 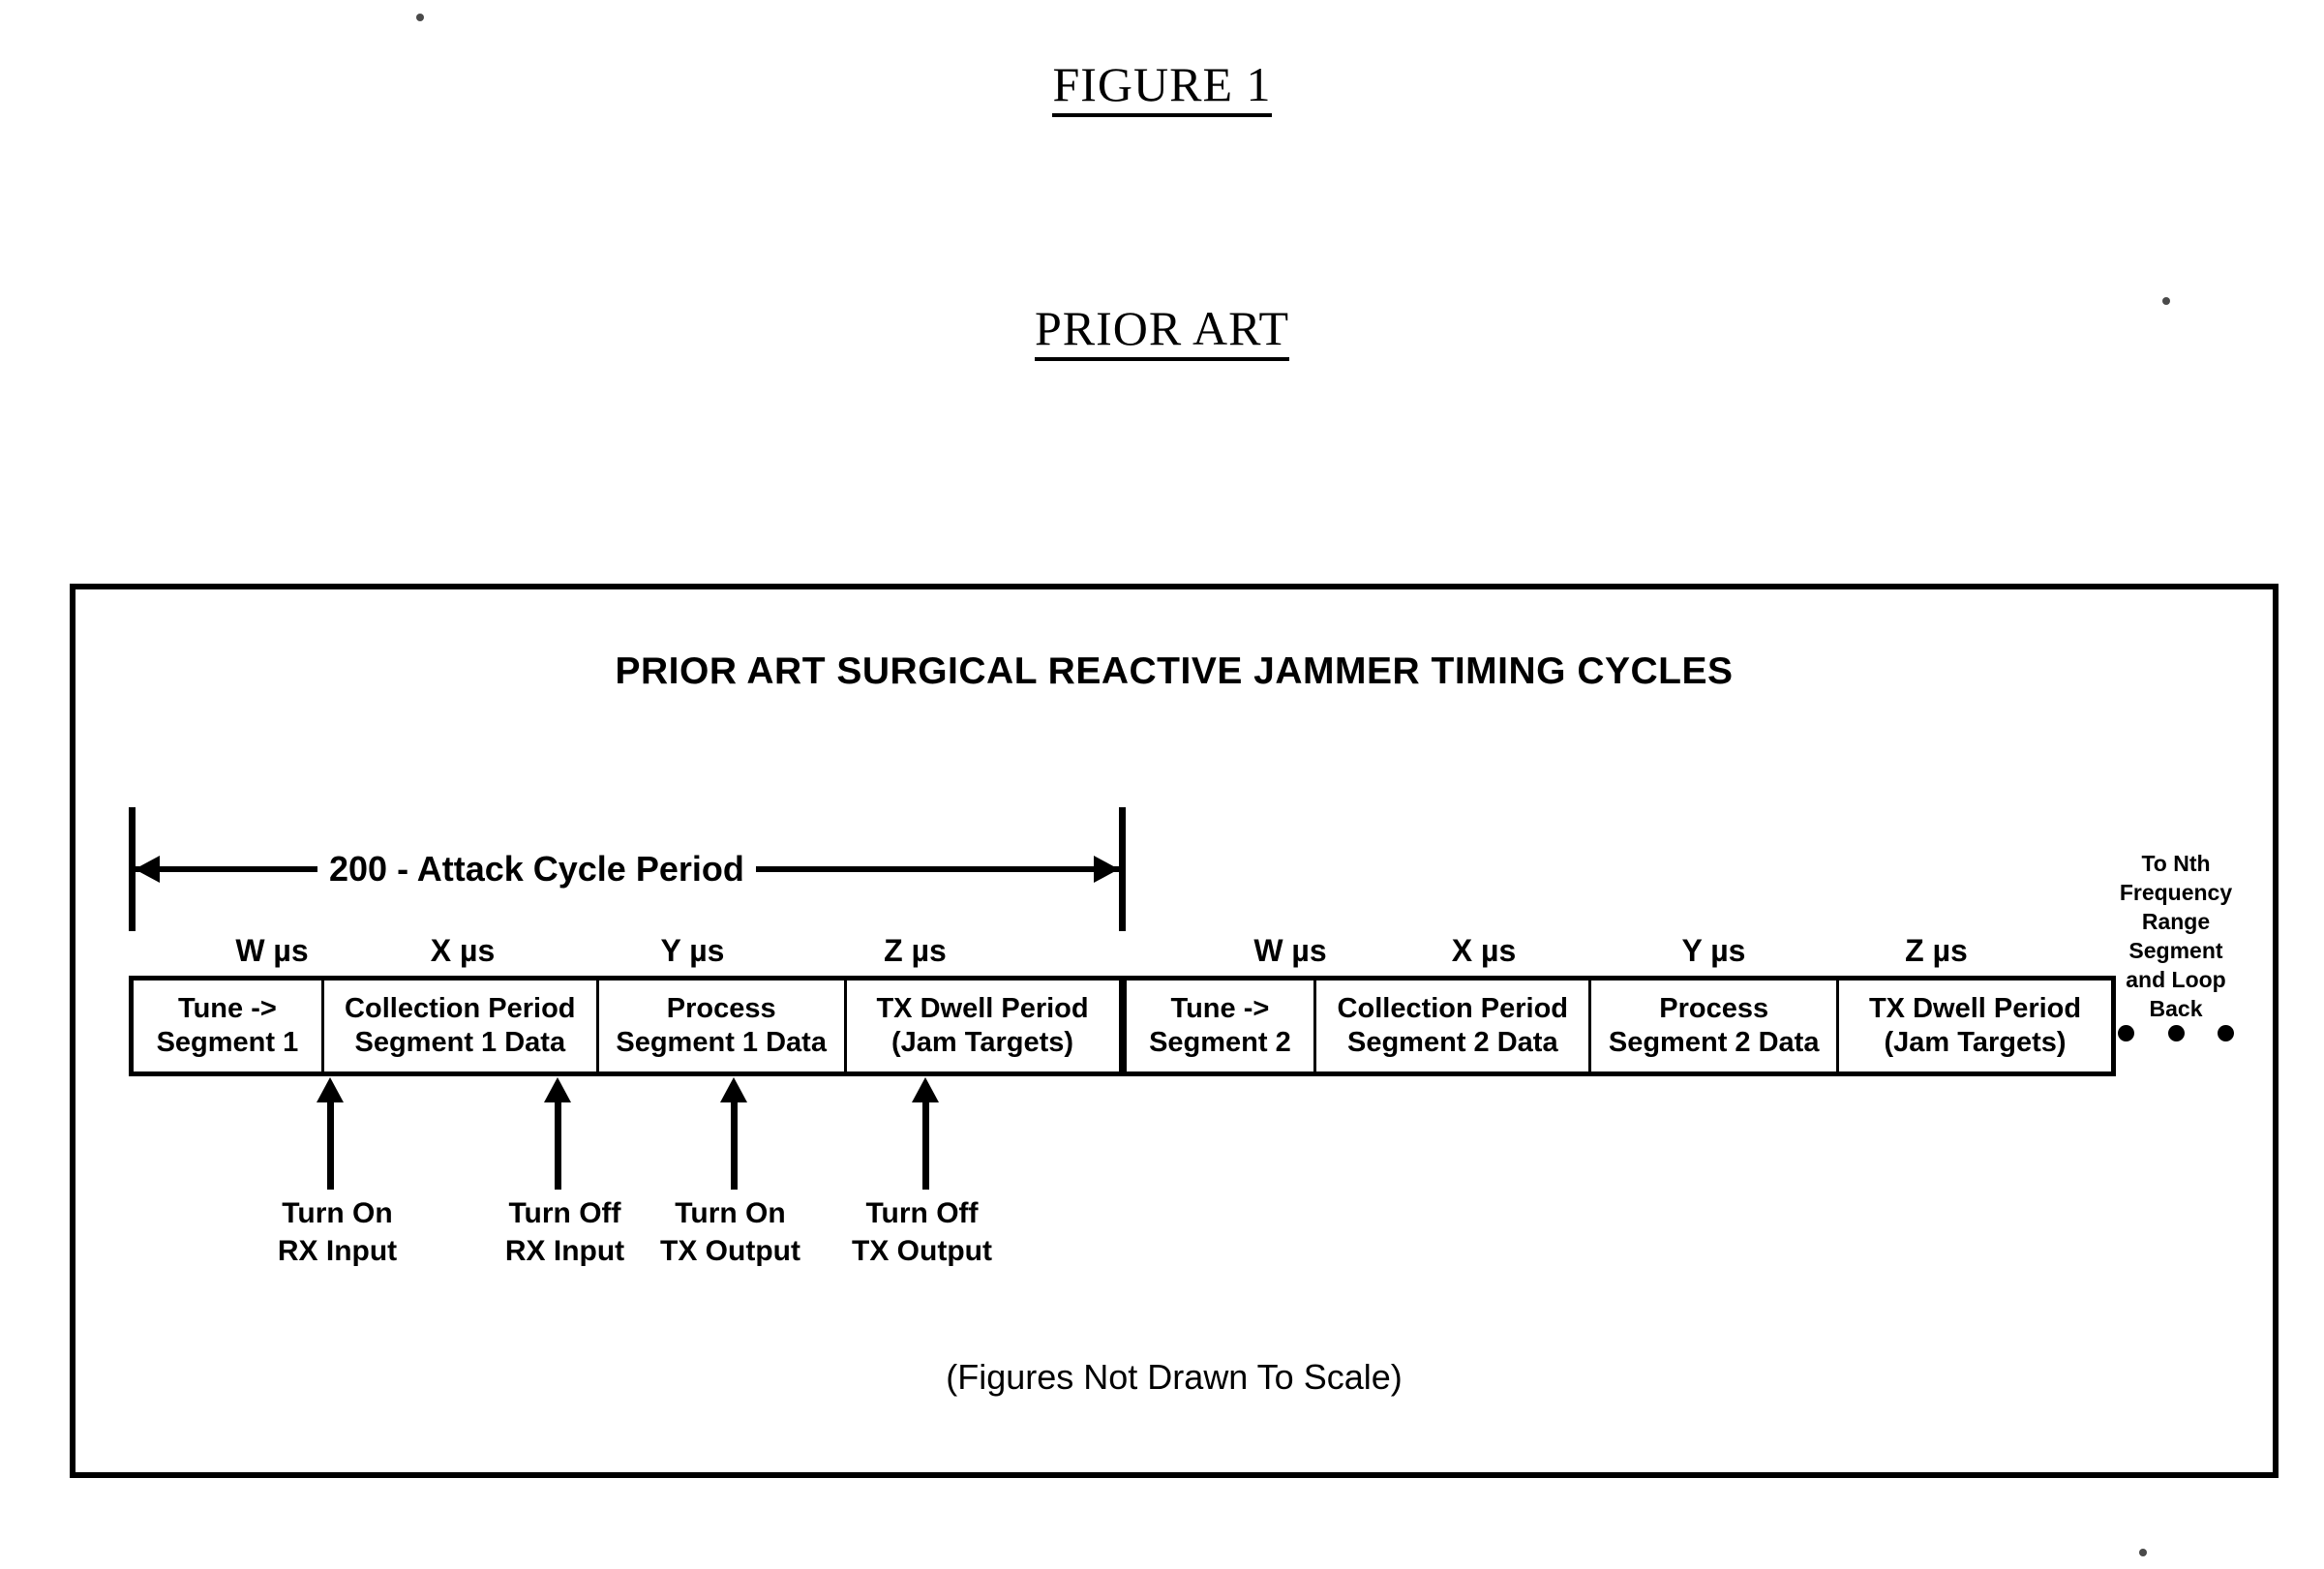 What do you see at coordinates (922, 1213) in the screenshot?
I see `event-label-line-1: Turn Off` at bounding box center [922, 1213].